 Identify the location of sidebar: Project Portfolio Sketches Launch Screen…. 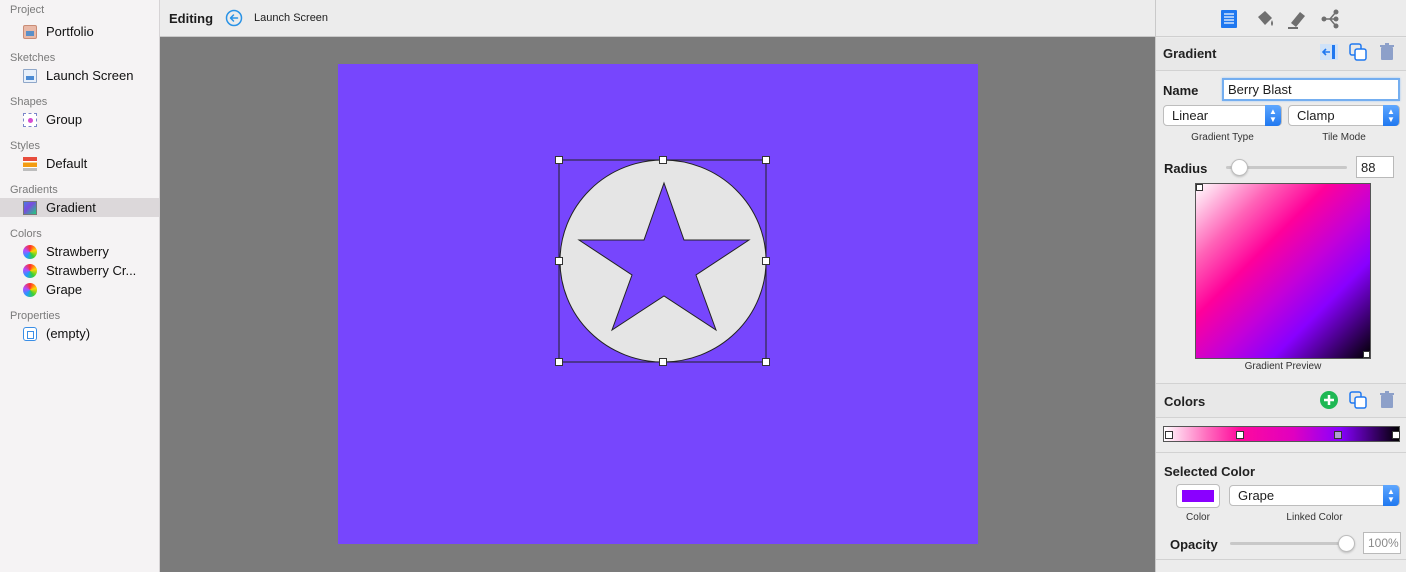
(80, 286).